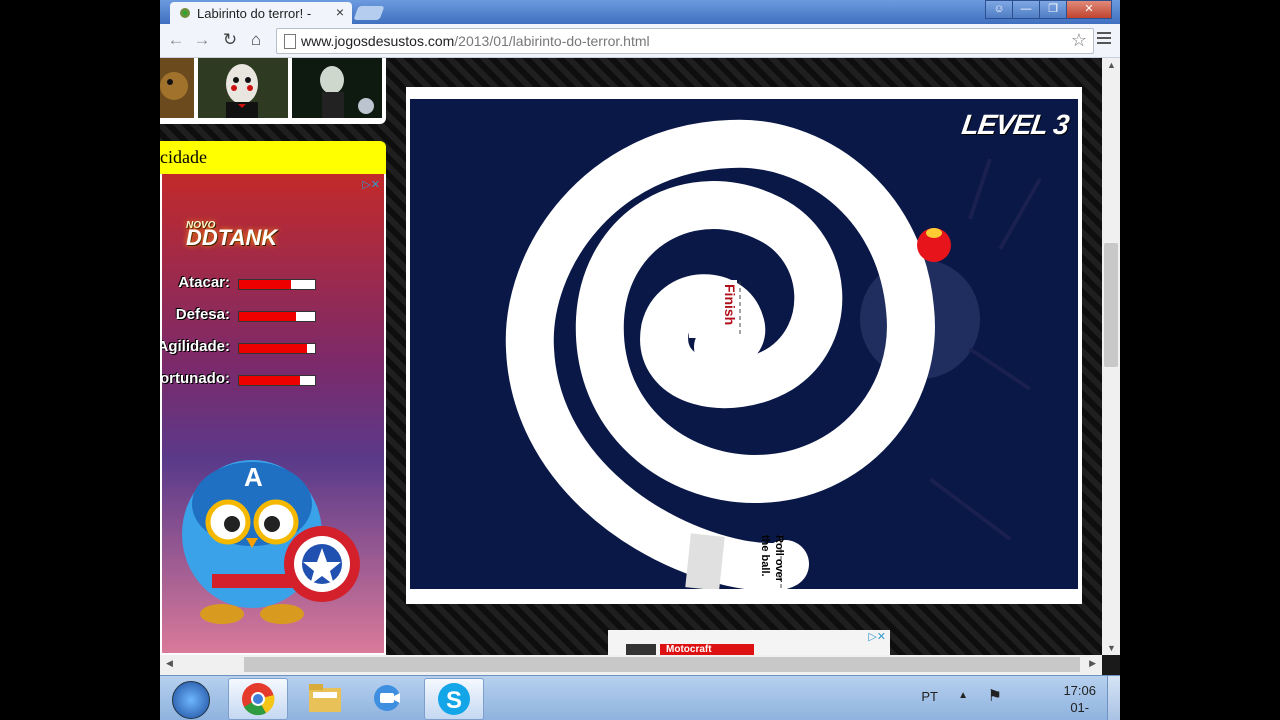  I want to click on home-icon: ⌂, so click(256, 40).